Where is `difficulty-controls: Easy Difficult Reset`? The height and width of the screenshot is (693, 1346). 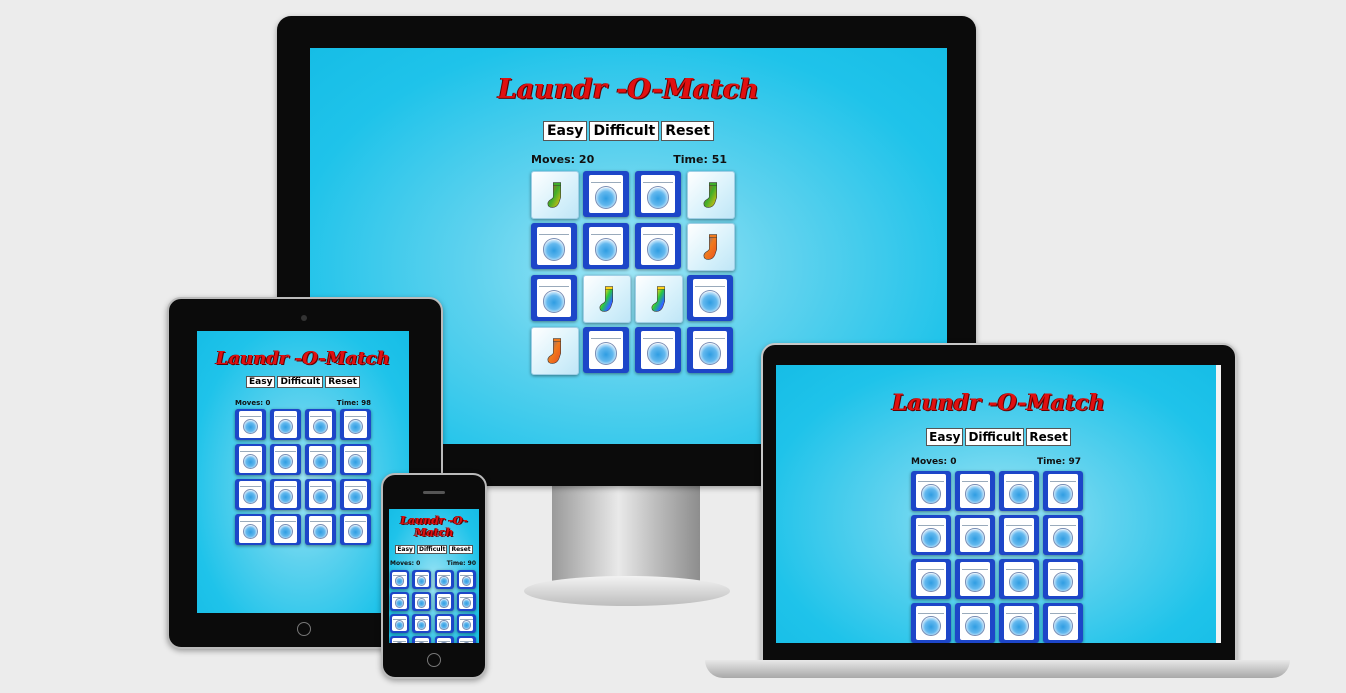 difficulty-controls: Easy Difficult Reset is located at coordinates (628, 131).